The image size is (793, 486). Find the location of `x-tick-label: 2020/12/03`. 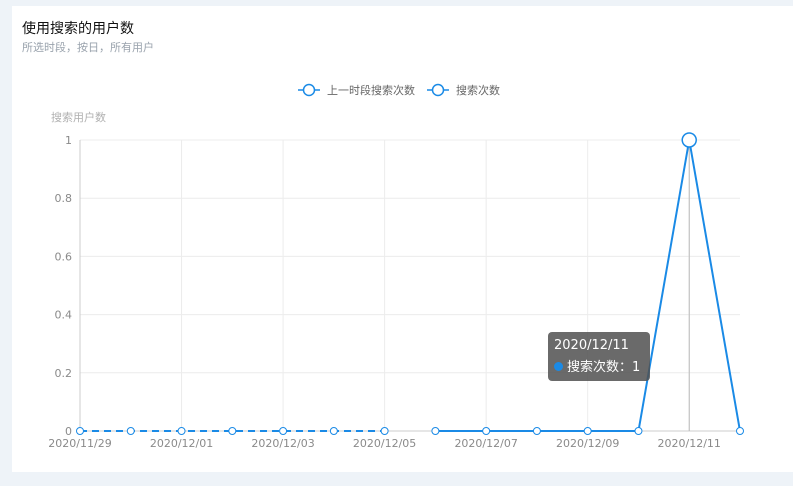

x-tick-label: 2020/12/03 is located at coordinates (282, 443).